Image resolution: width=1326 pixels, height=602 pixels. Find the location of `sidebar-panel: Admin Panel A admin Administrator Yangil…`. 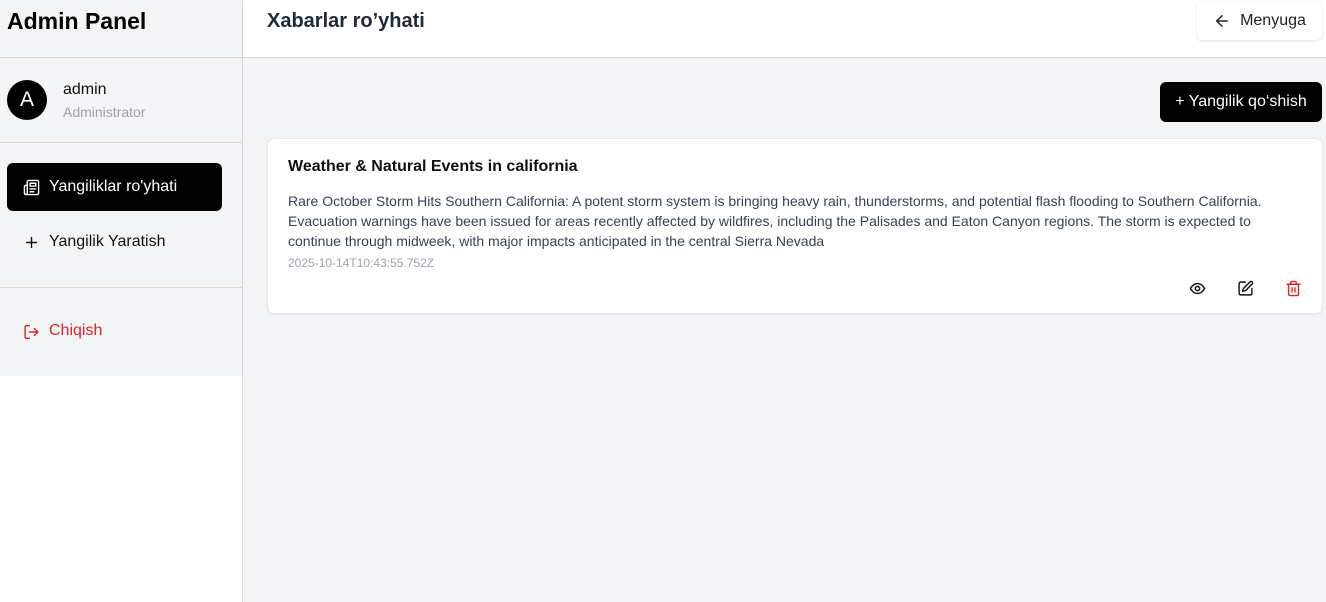

sidebar-panel: Admin Panel A admin Administrator Yangil… is located at coordinates (121, 188).